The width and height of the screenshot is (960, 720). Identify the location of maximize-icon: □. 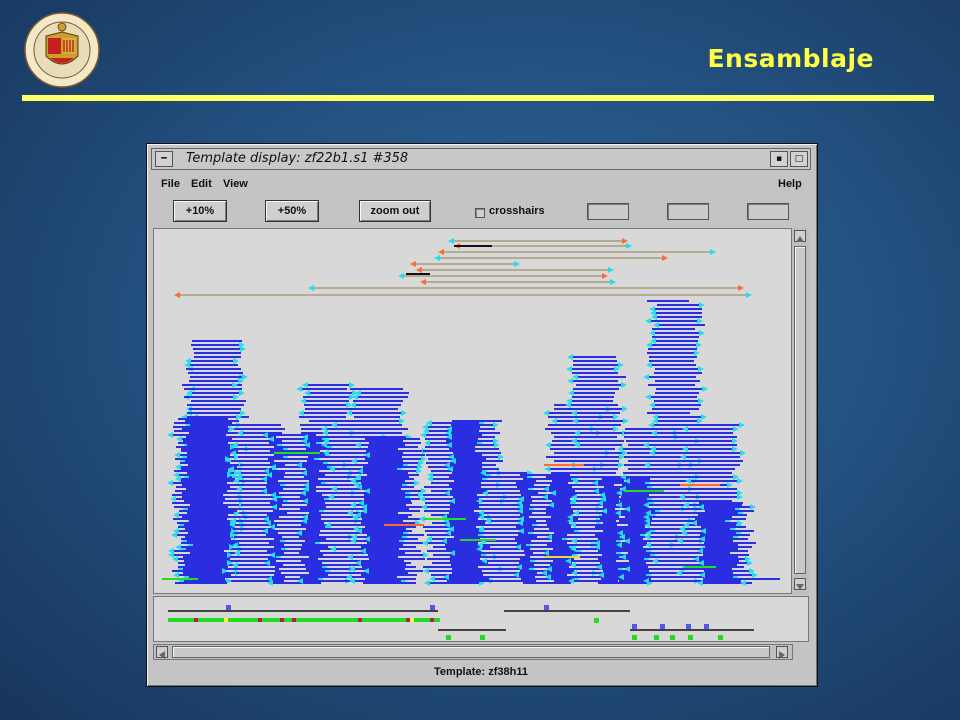
(799, 159).